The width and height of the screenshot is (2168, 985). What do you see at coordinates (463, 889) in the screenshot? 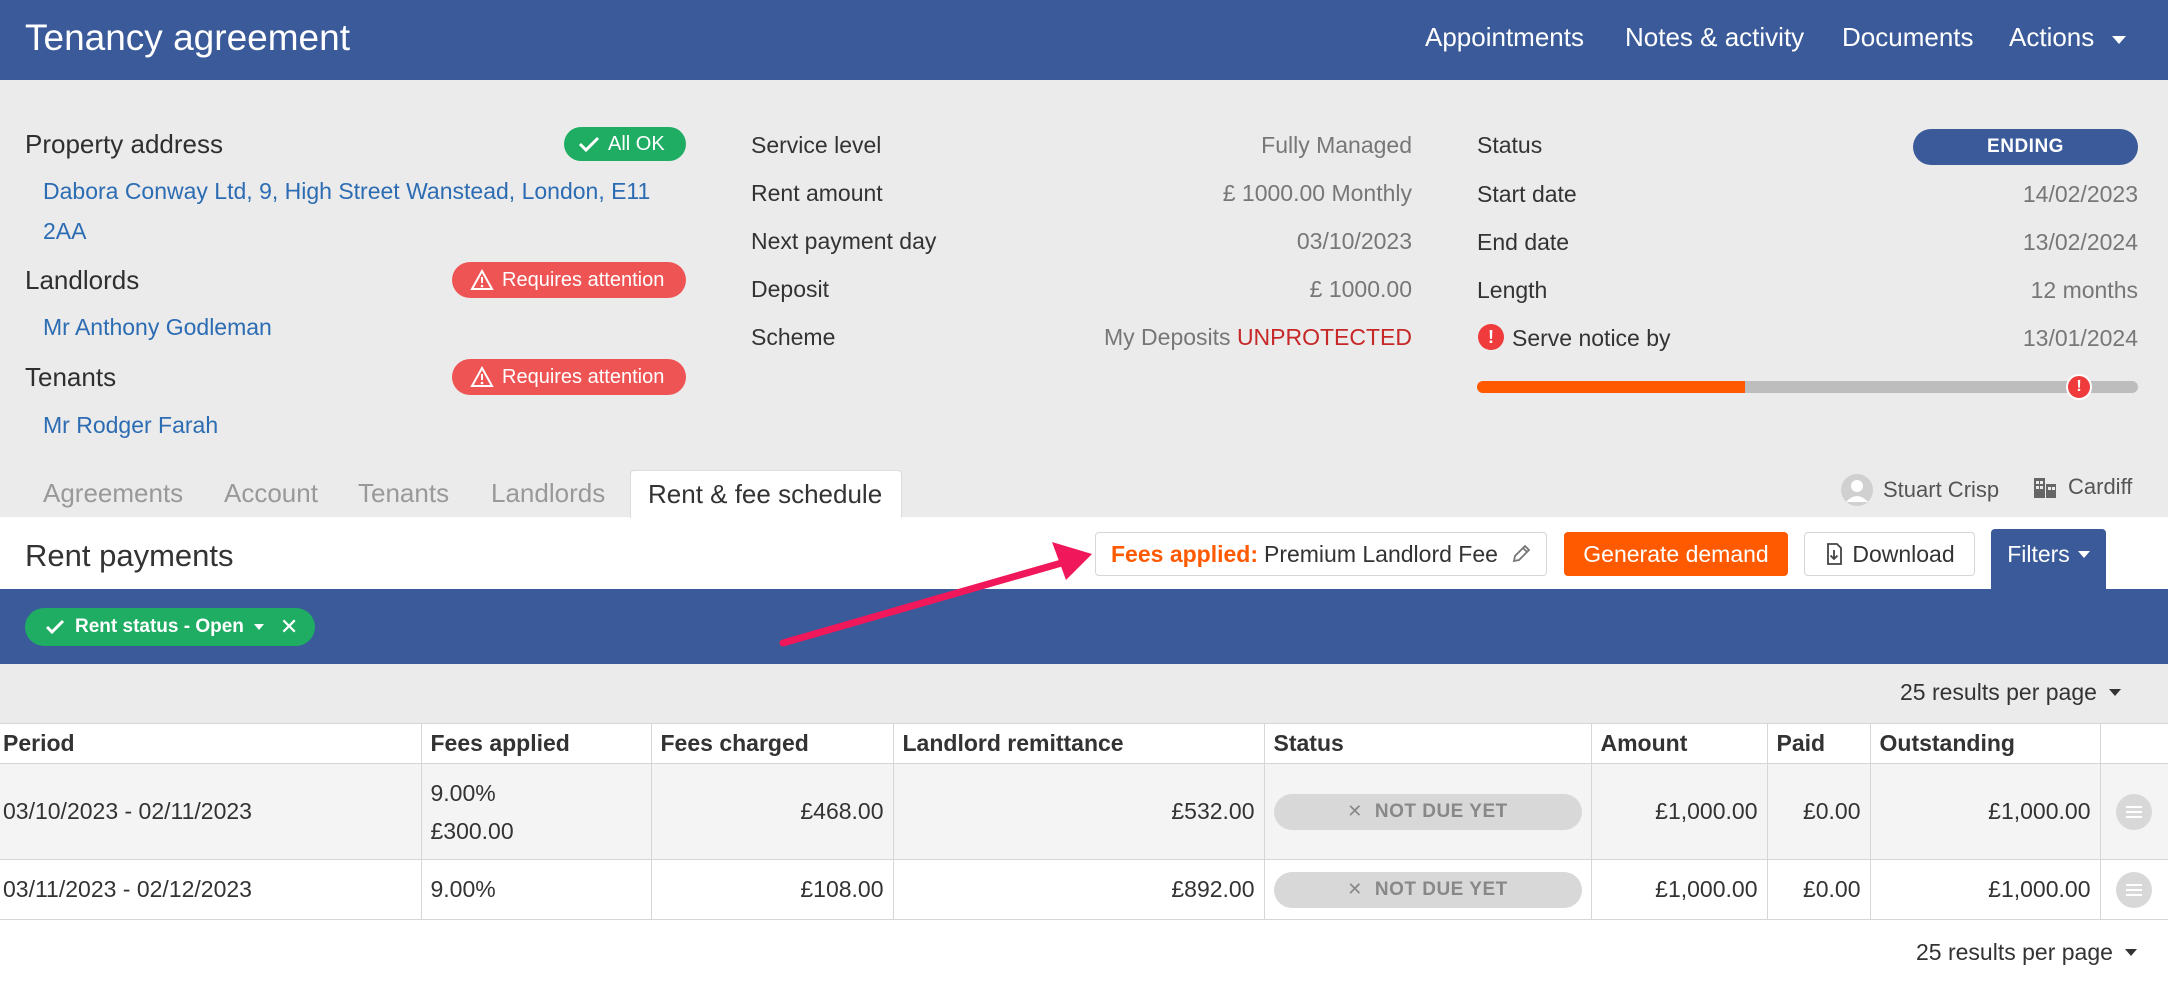
I see `fees-applied-percent: 9.00%` at bounding box center [463, 889].